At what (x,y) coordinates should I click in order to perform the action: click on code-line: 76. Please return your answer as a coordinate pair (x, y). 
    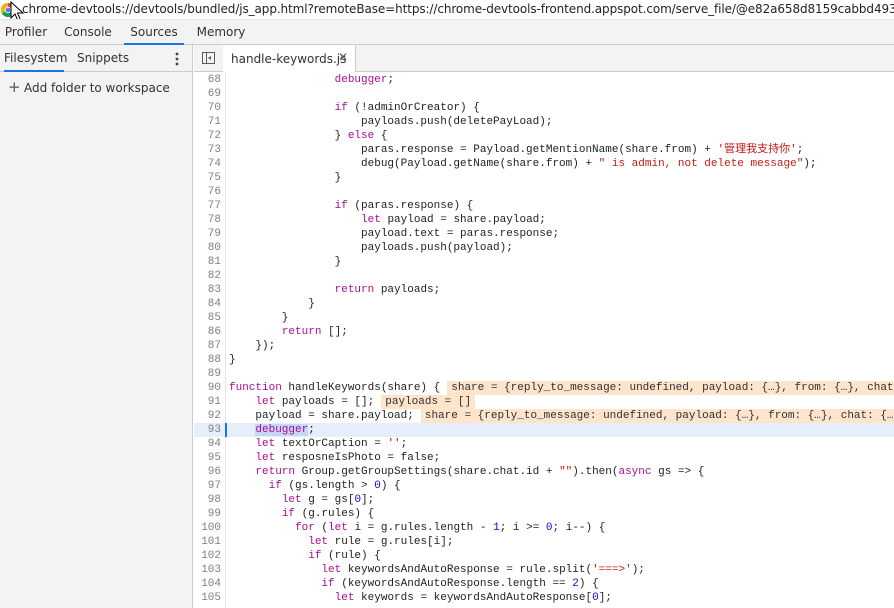
    Looking at the image, I should click on (544, 192).